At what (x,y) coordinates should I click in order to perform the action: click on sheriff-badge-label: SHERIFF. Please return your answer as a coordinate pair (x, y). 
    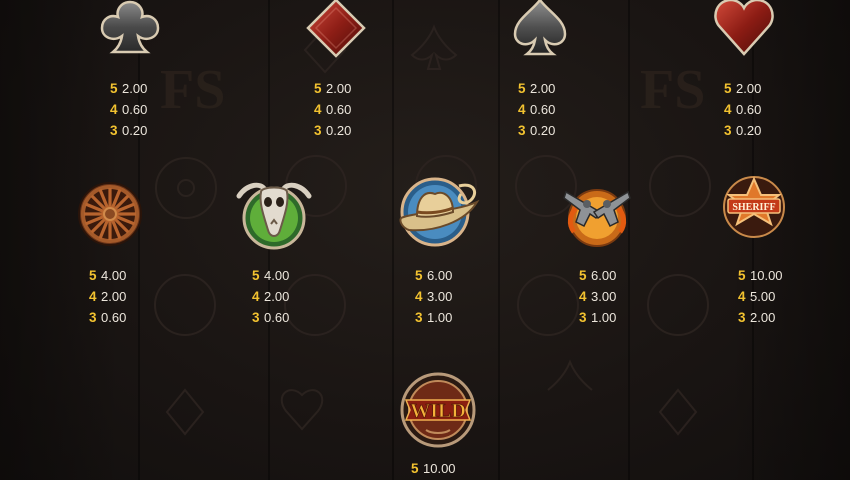
    Looking at the image, I should click on (753, 207).